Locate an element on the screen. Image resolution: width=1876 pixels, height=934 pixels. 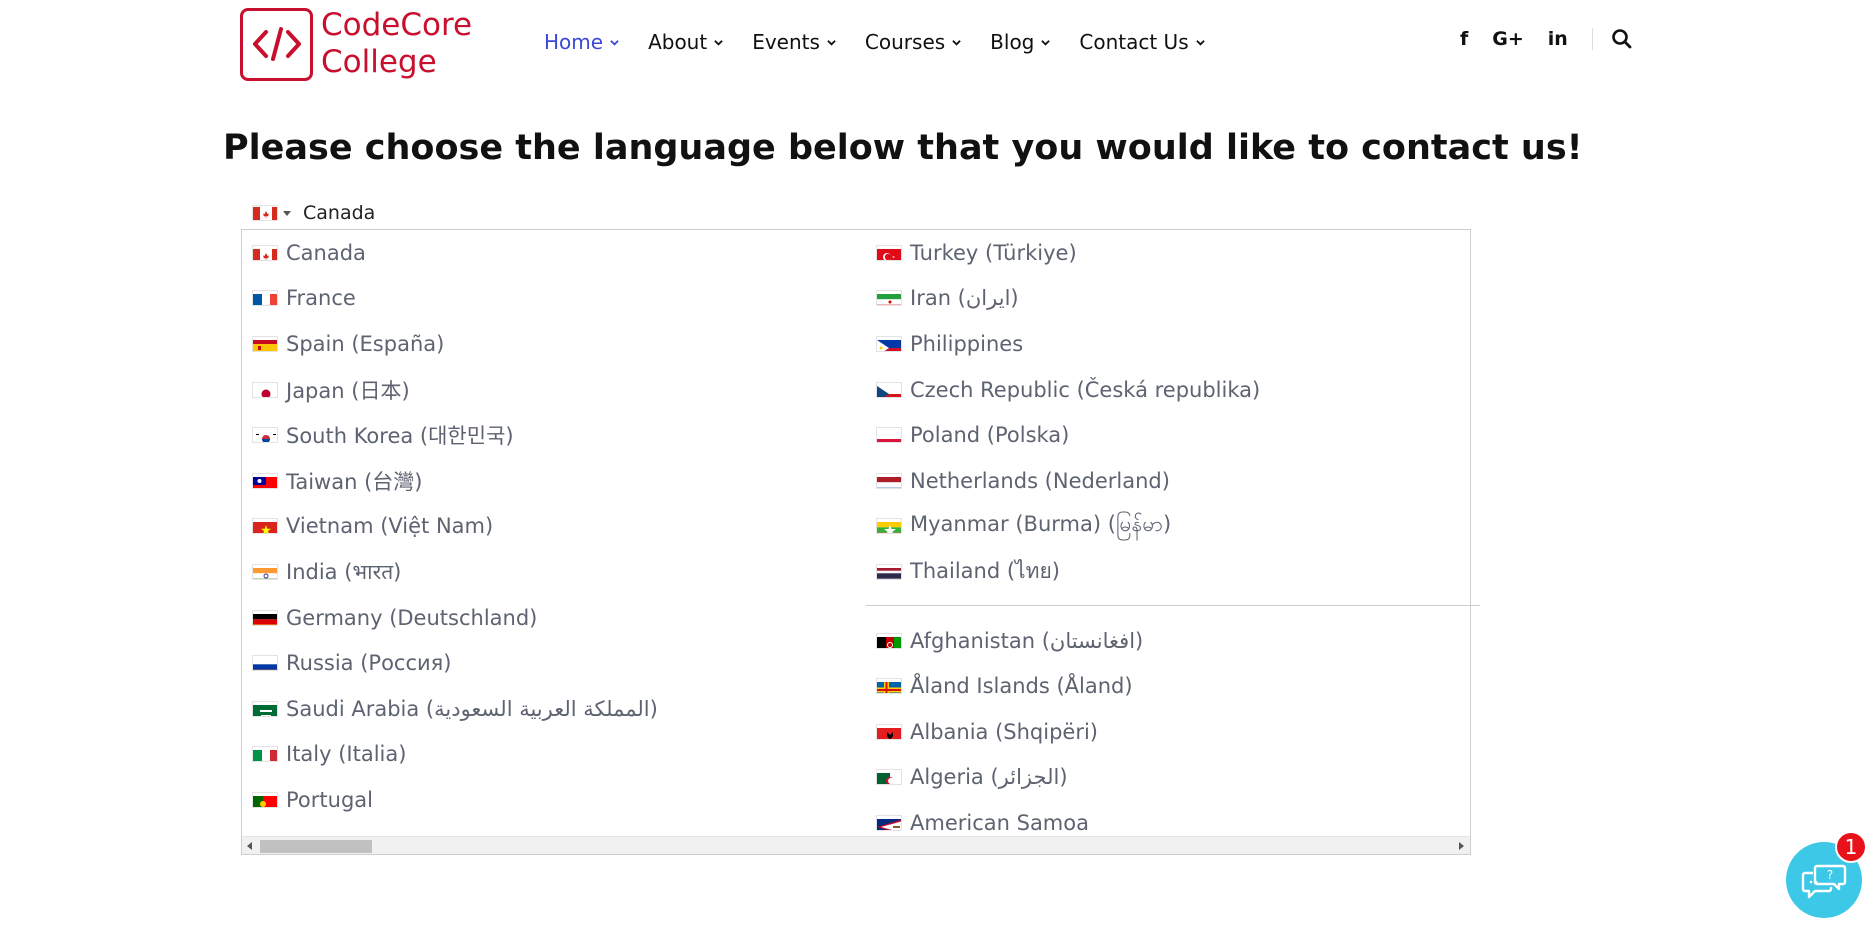
country-option: Thailand (ไทย) is located at coordinates (1173, 572).